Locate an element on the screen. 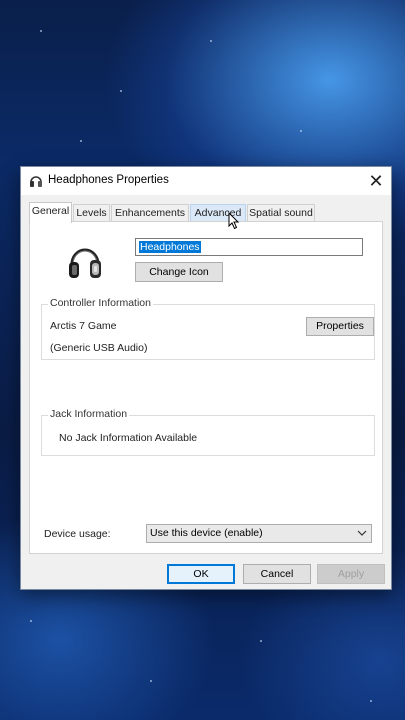 This screenshot has width=405, height=720. device-usage-value: Use this device (enable) is located at coordinates (206, 533).